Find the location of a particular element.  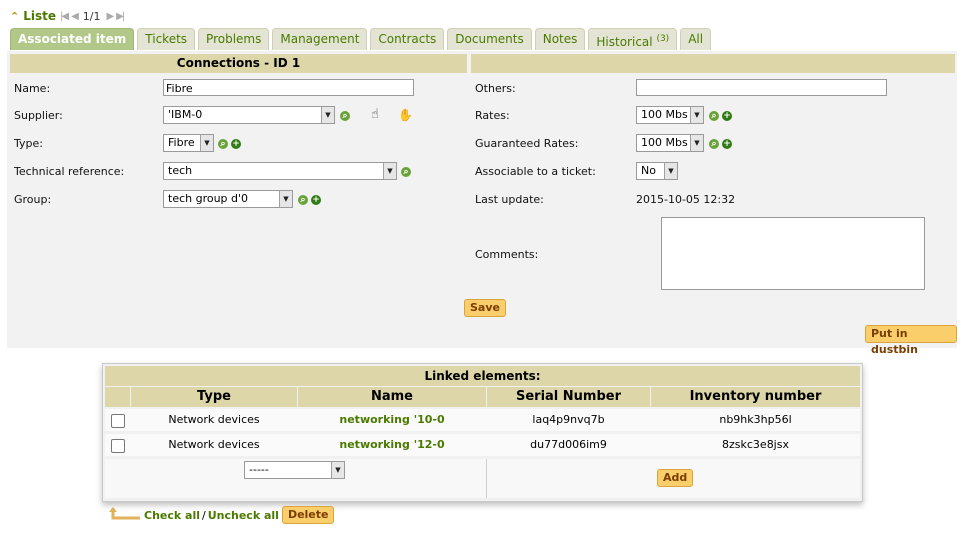

row-inventory: nb9hk3hp56l is located at coordinates (755, 419).